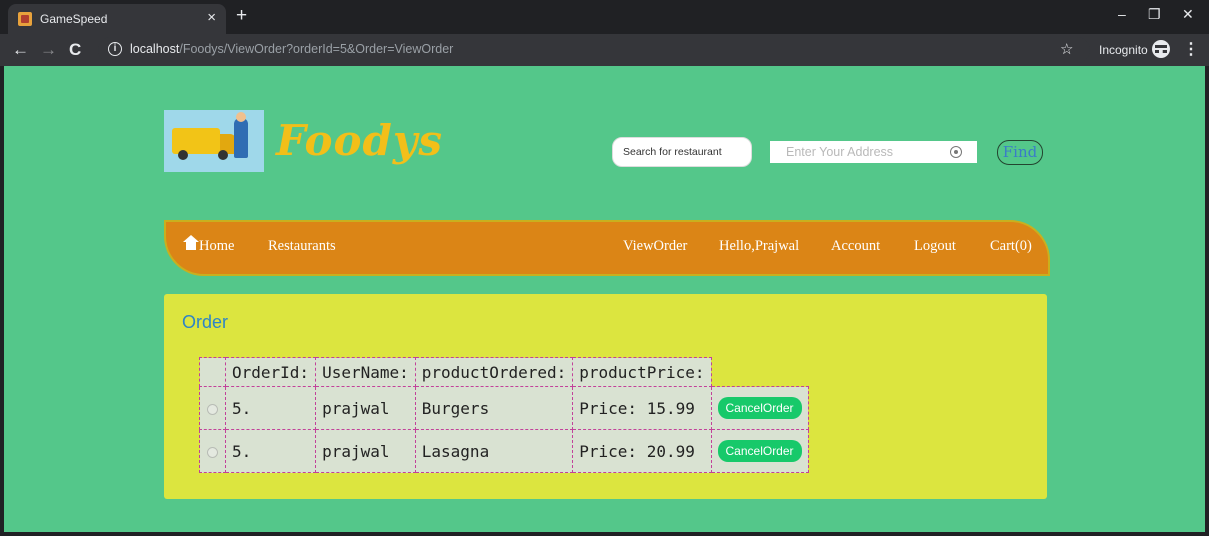 The width and height of the screenshot is (1209, 536). I want to click on delivery-truck-logo, so click(214, 141).